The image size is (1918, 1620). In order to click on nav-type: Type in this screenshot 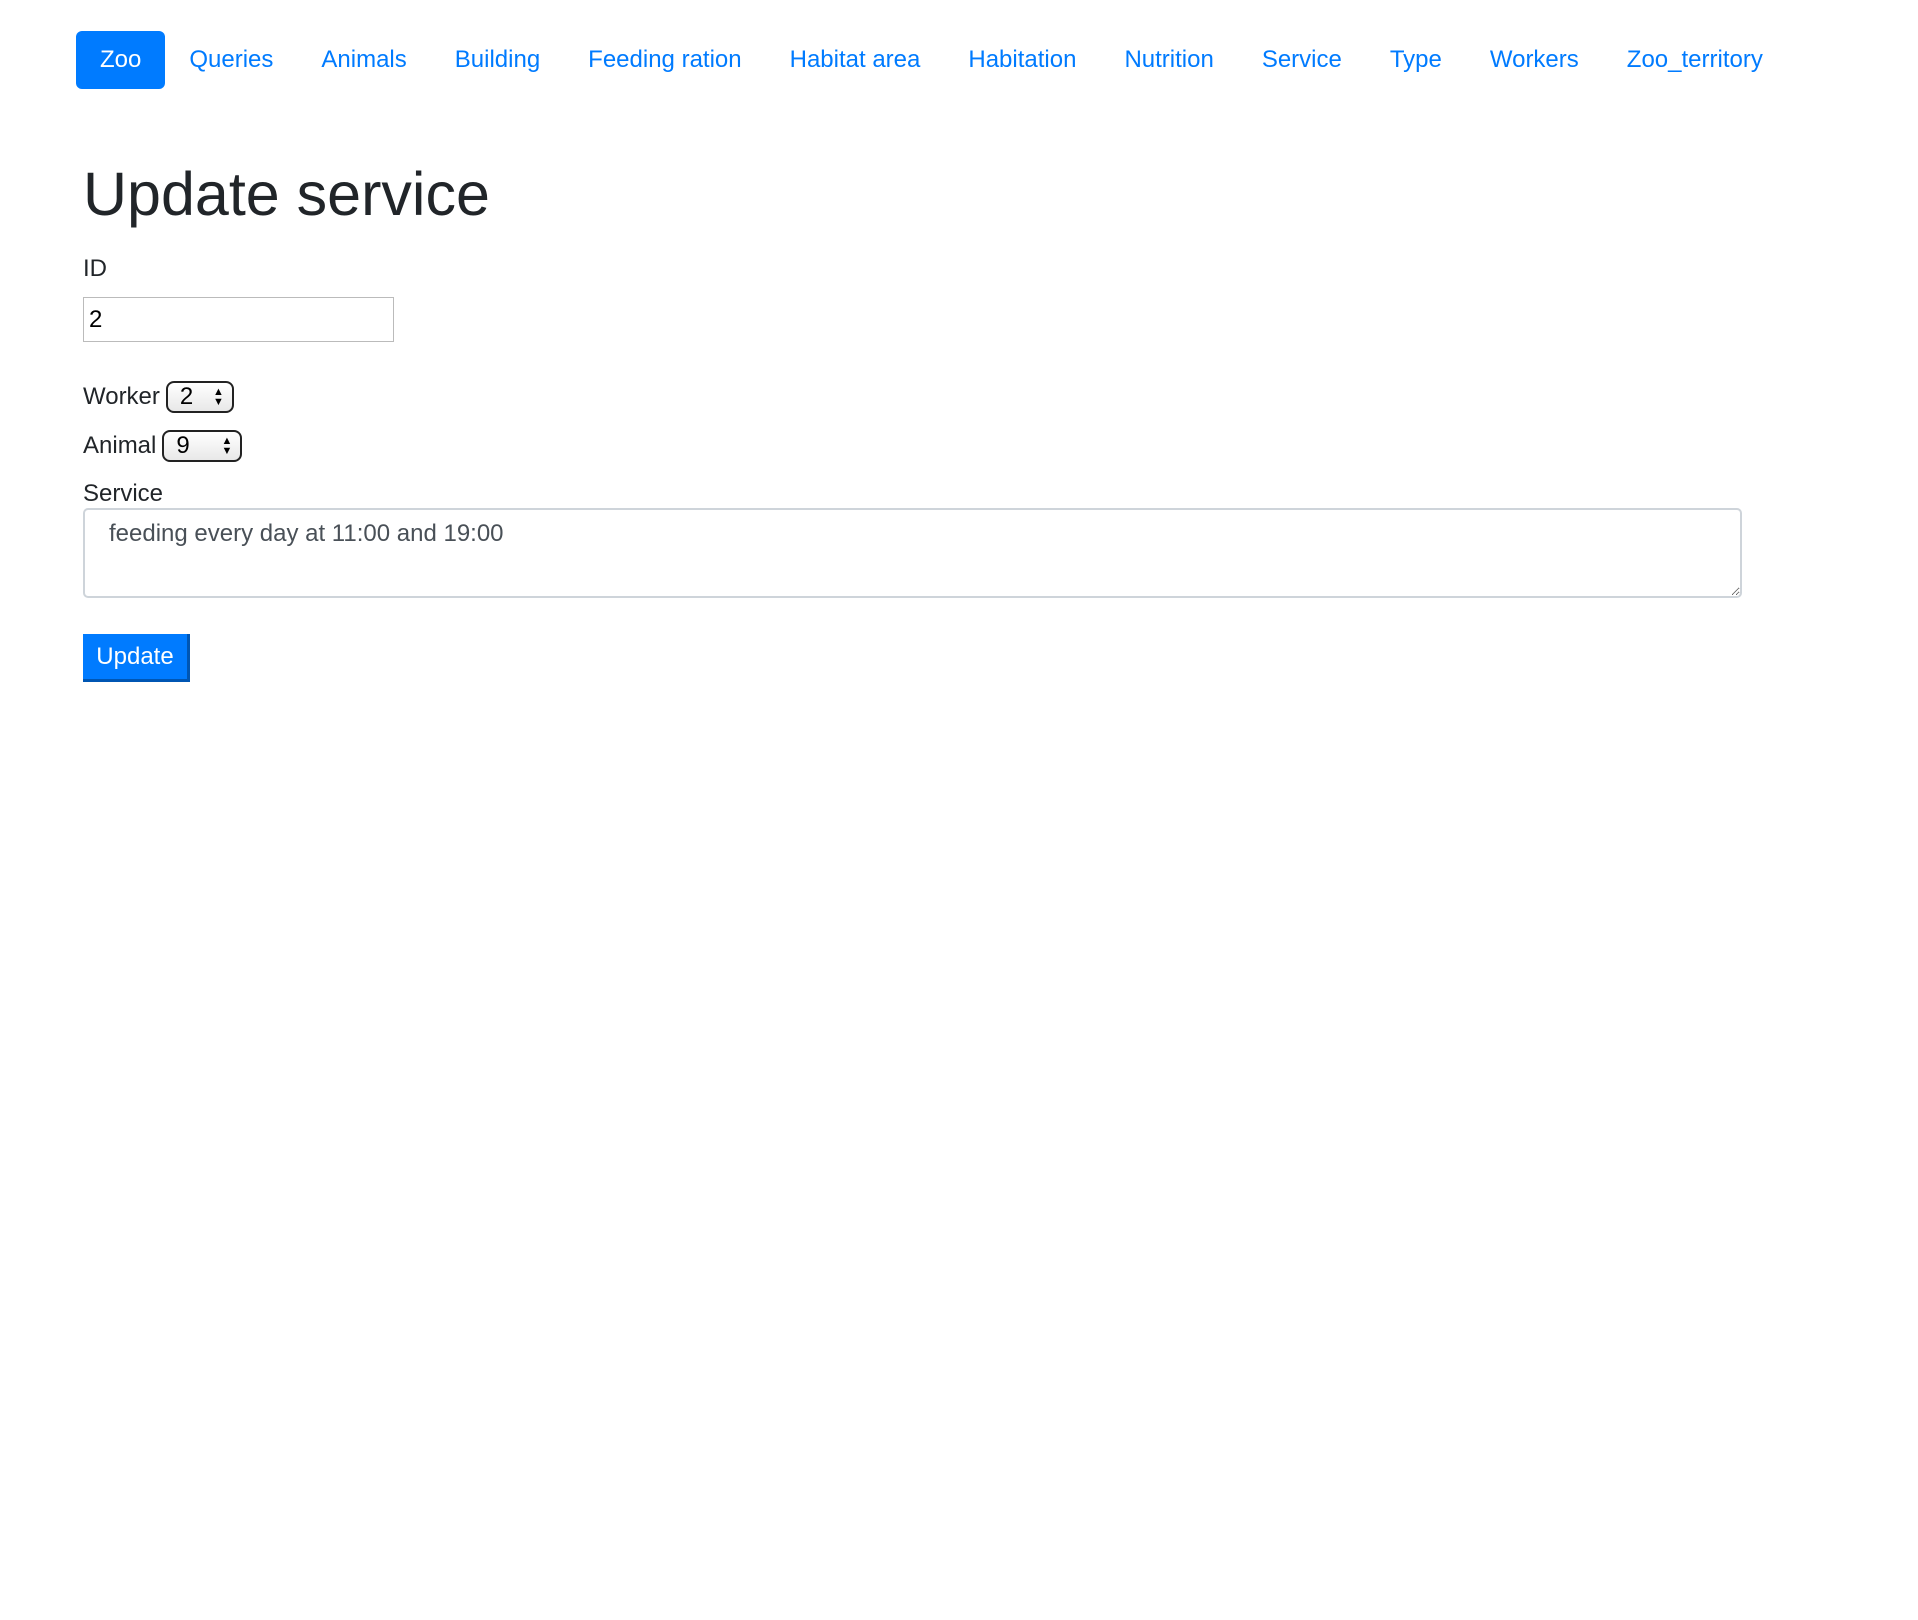, I will do `click(1416, 60)`.